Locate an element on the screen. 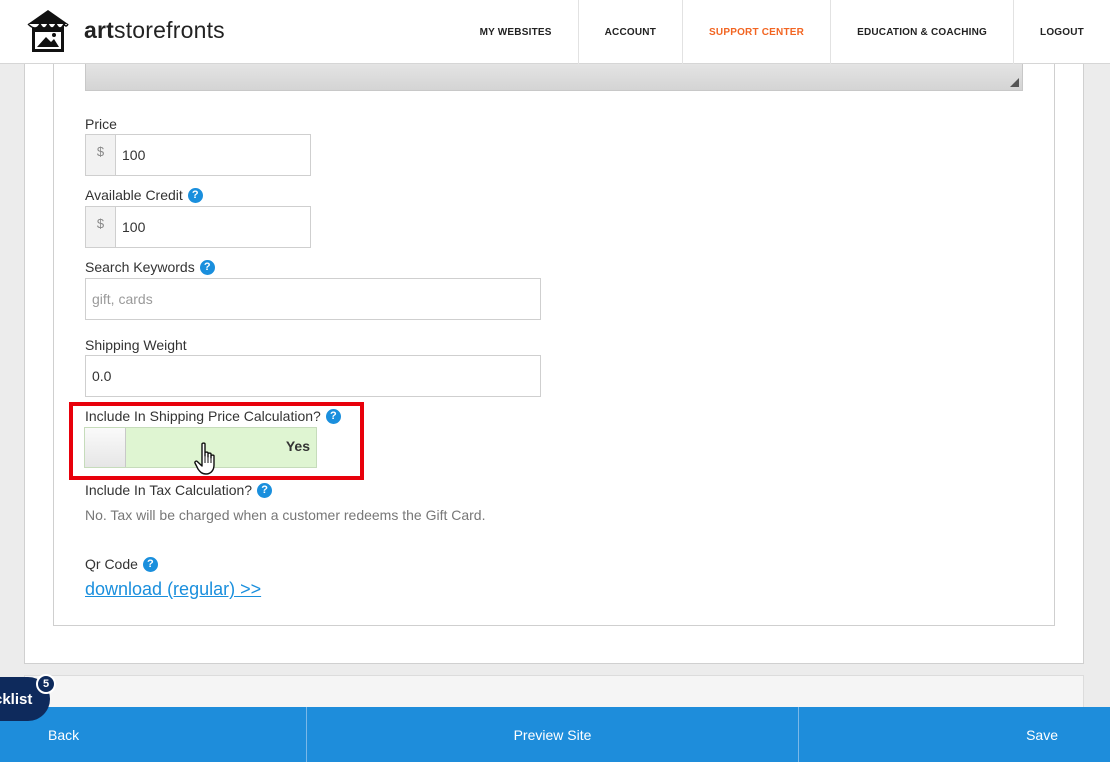 The width and height of the screenshot is (1110, 762). include-tax-label-text: Include In Tax Calculation? is located at coordinates (169, 490).